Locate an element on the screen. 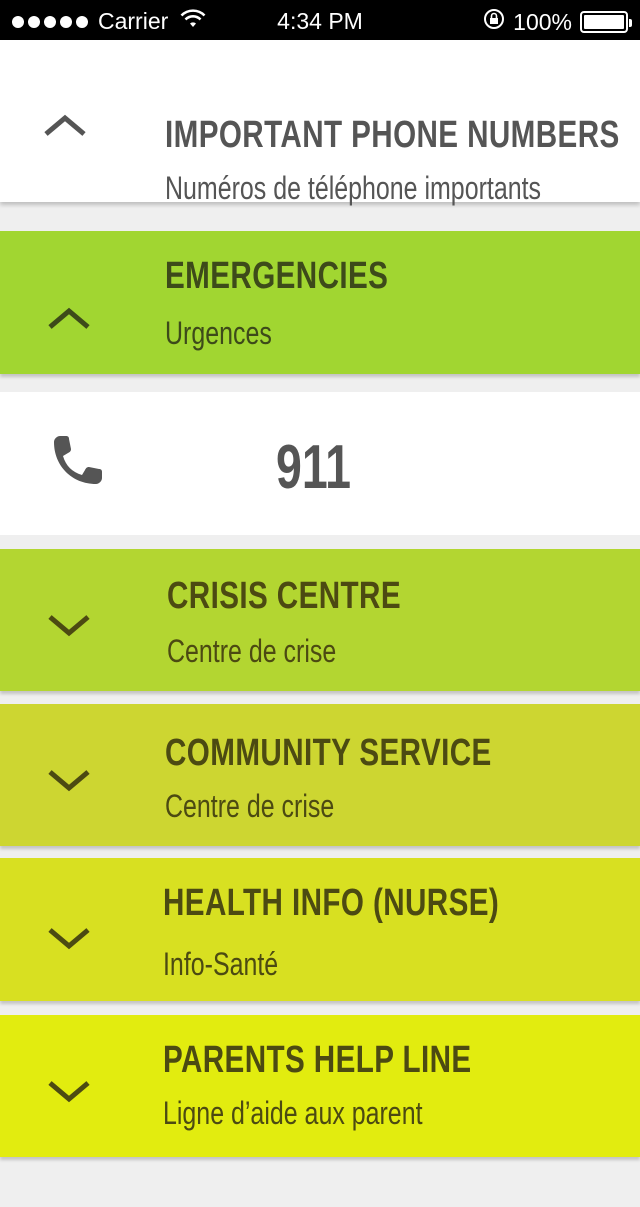 Image resolution: width=640 pixels, height=1207 pixels. section-title: CRISIS CENTRE is located at coordinates (284, 596).